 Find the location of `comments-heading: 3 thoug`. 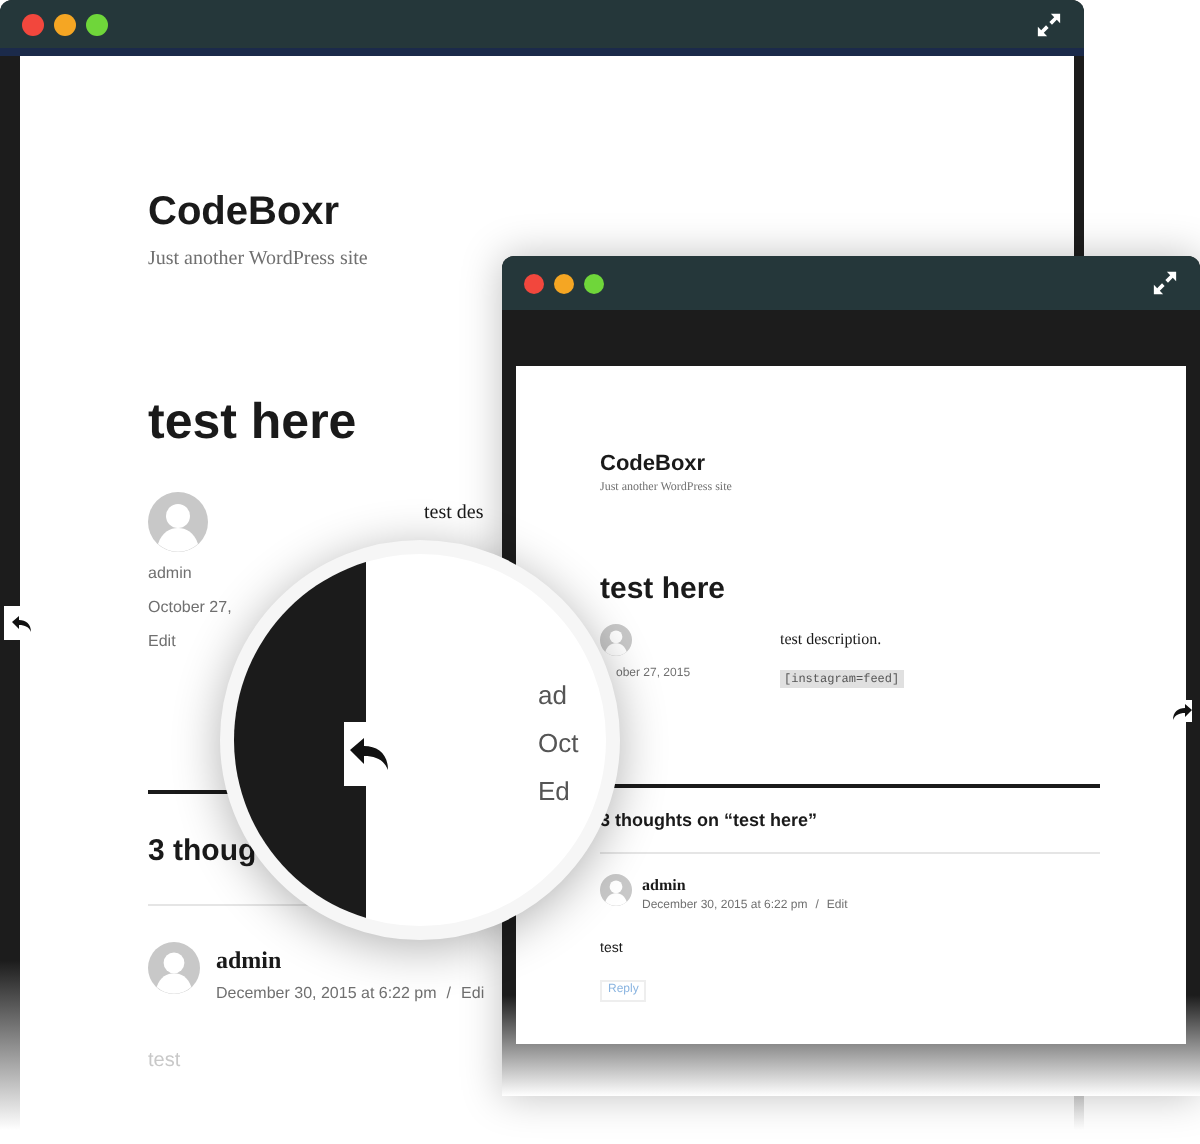

comments-heading: 3 thoug is located at coordinates (203, 852).